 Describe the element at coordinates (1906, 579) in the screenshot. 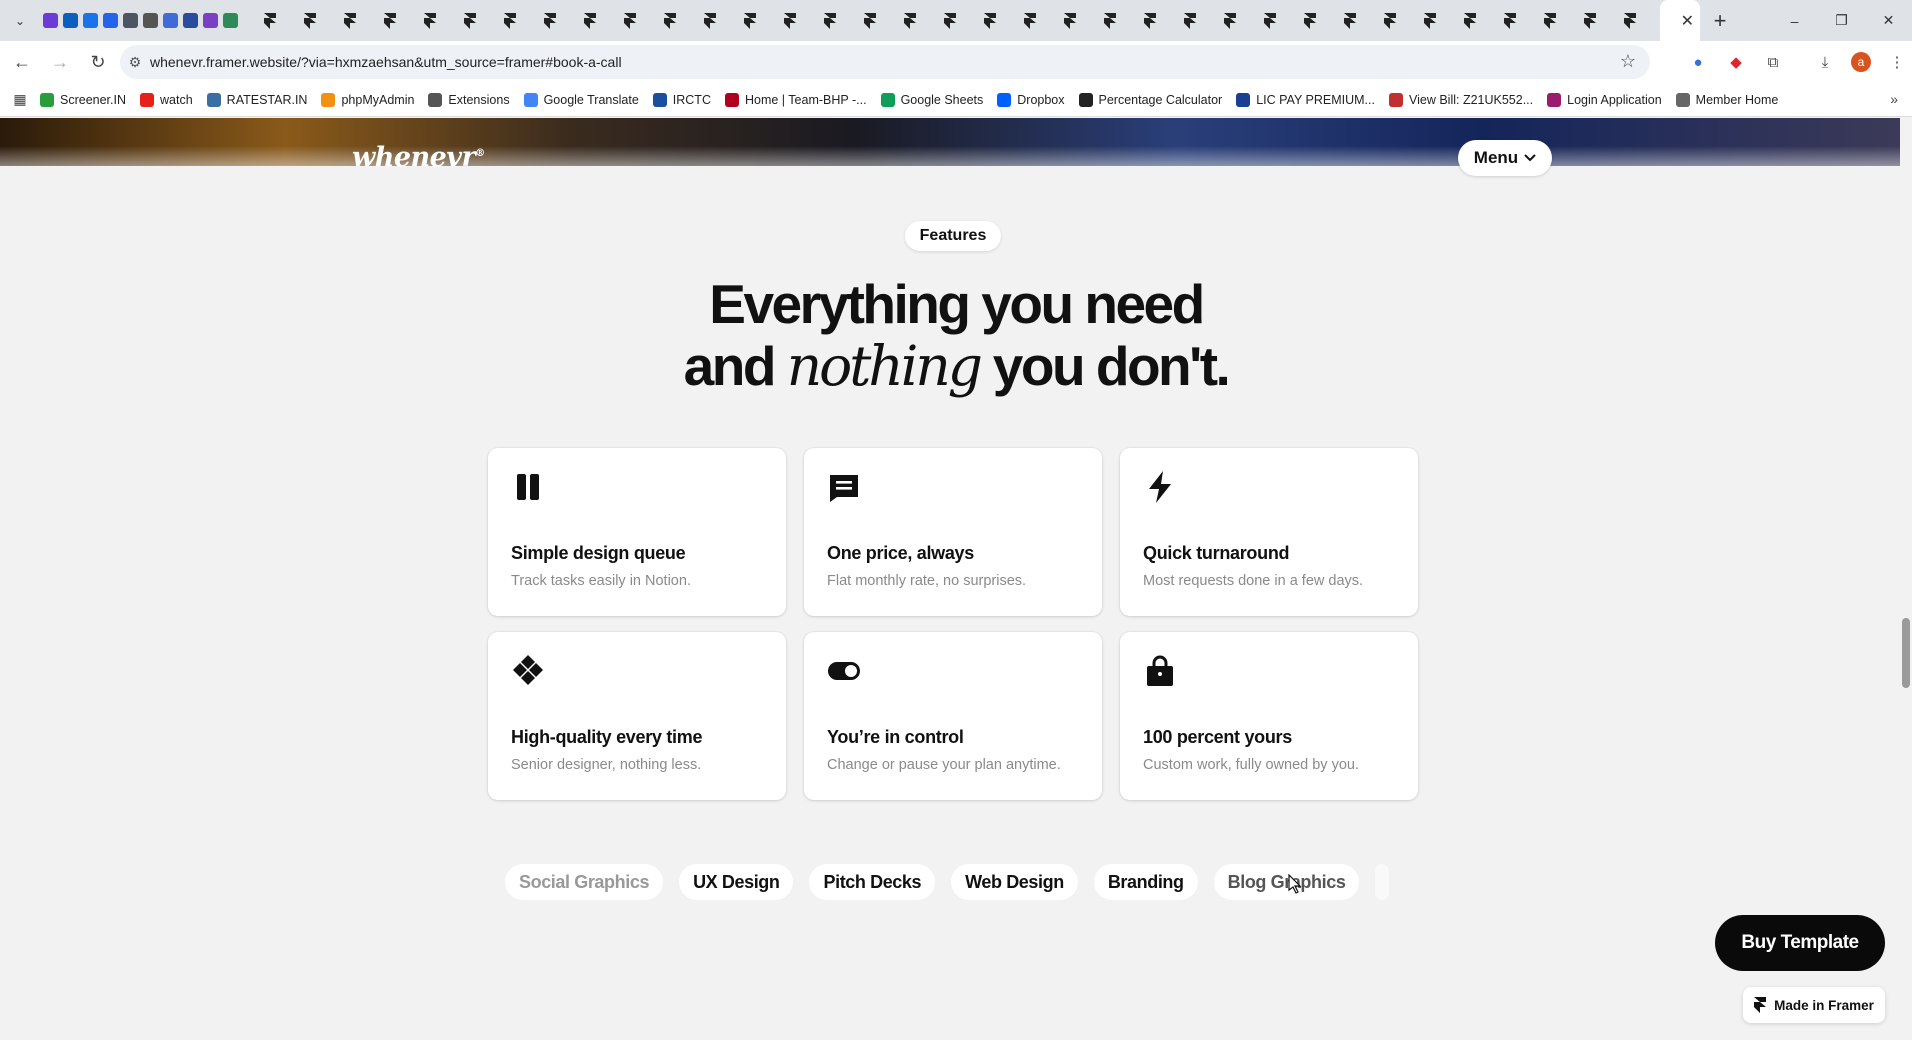

I see `page-scrollbar` at that location.